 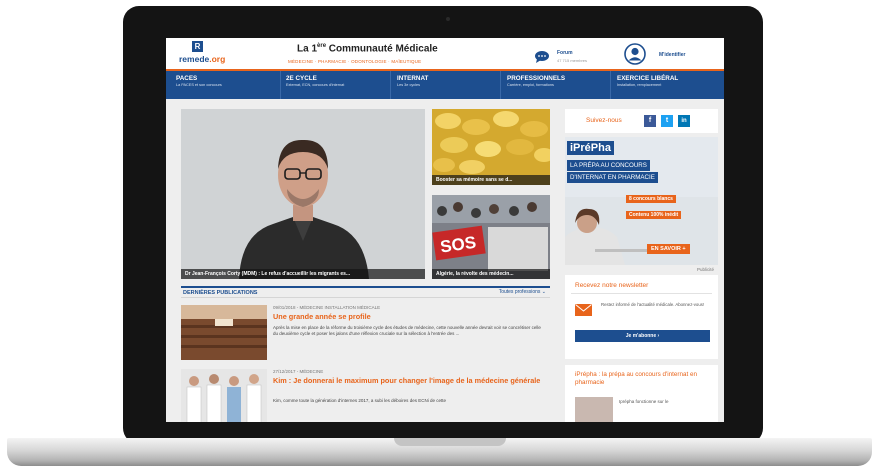 I want to click on newsletter-title: Recevez notre newsletter, so click(x=612, y=285).